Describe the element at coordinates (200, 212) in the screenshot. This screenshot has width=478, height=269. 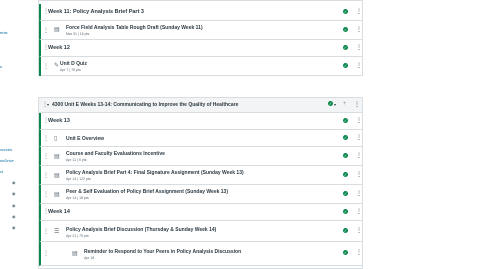
I see `module-subheader: ⋮ Week 14 ✓ ⋮` at that location.